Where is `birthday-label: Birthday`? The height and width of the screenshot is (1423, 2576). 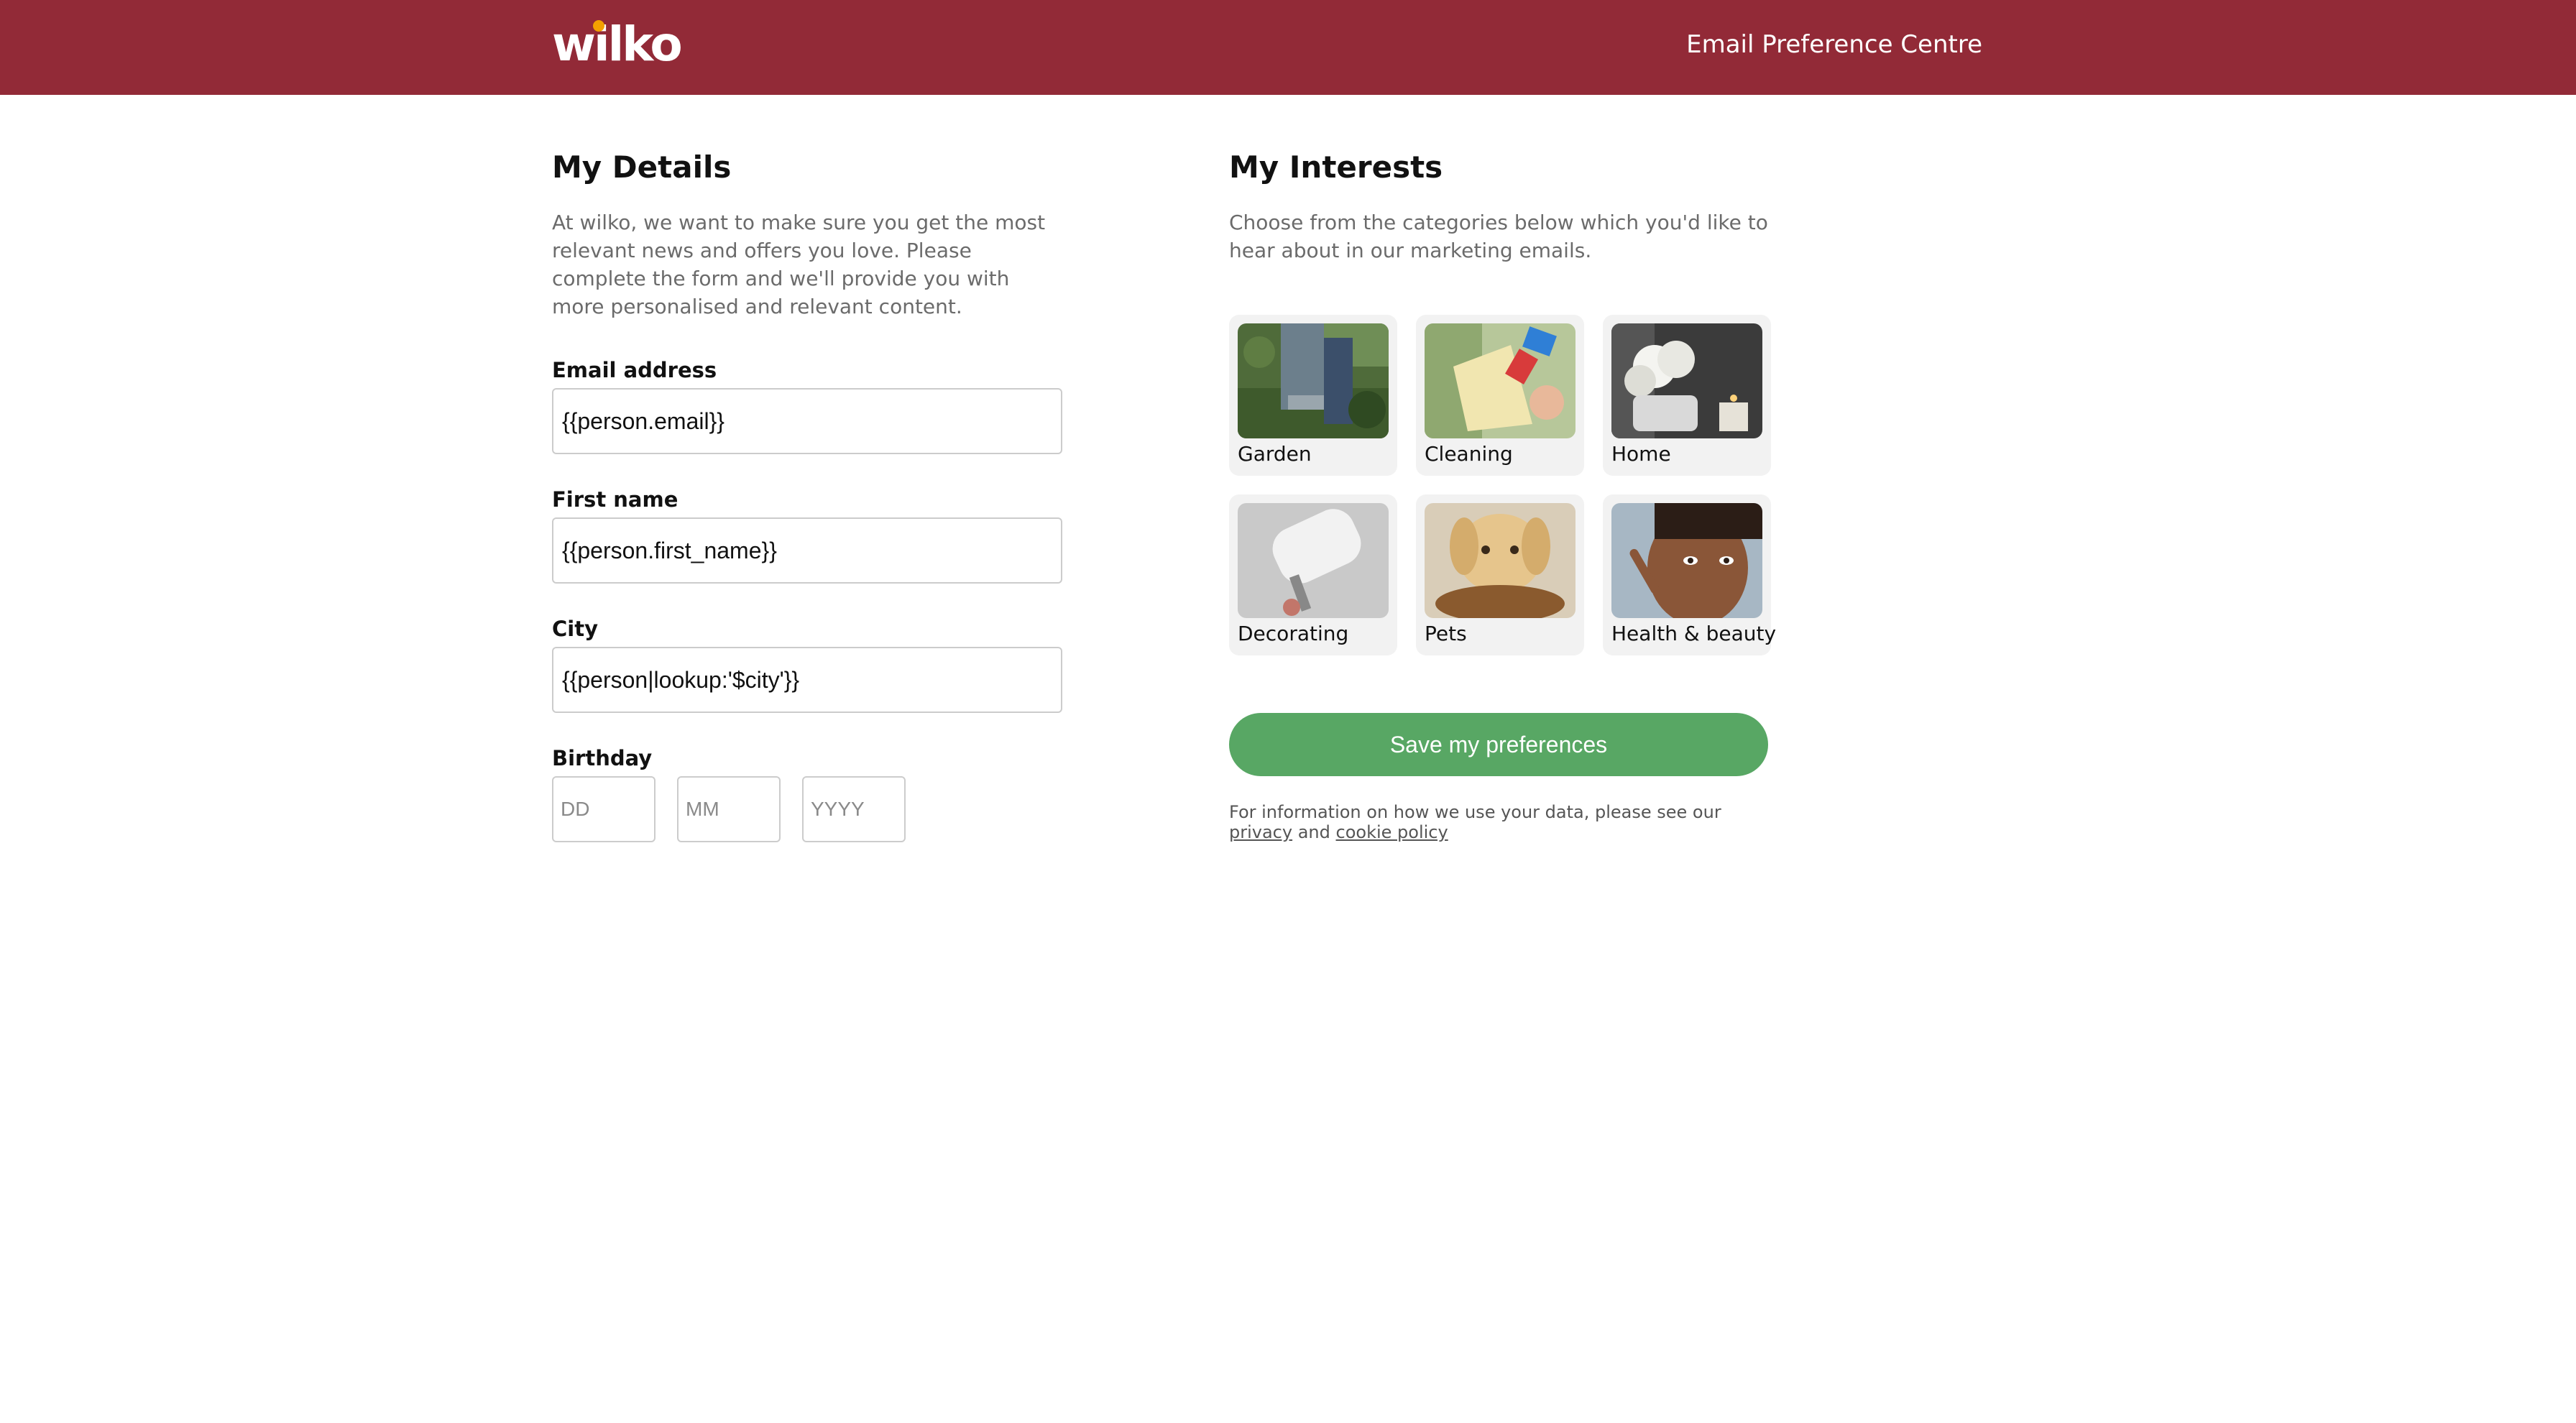
birthday-label: Birthday is located at coordinates (602, 758).